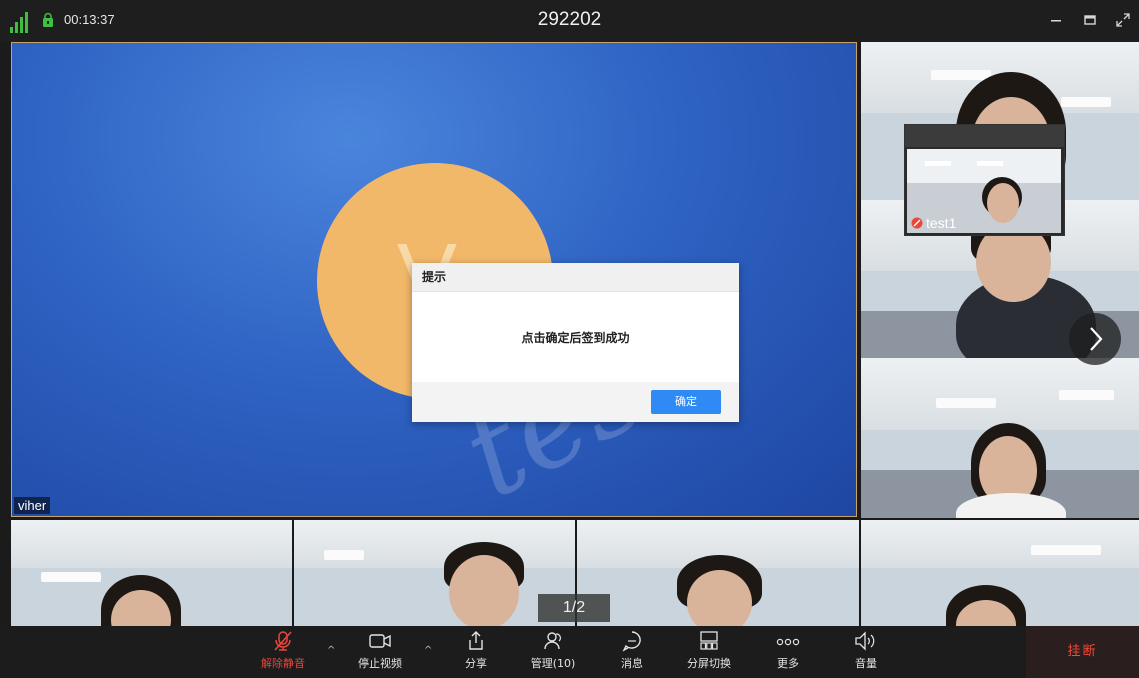  Describe the element at coordinates (380, 663) in the screenshot. I see `stop-video-label: 停止视频` at that location.